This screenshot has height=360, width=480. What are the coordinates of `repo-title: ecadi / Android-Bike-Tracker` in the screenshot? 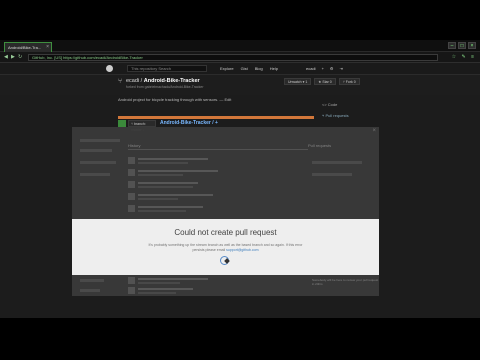 It's located at (163, 81).